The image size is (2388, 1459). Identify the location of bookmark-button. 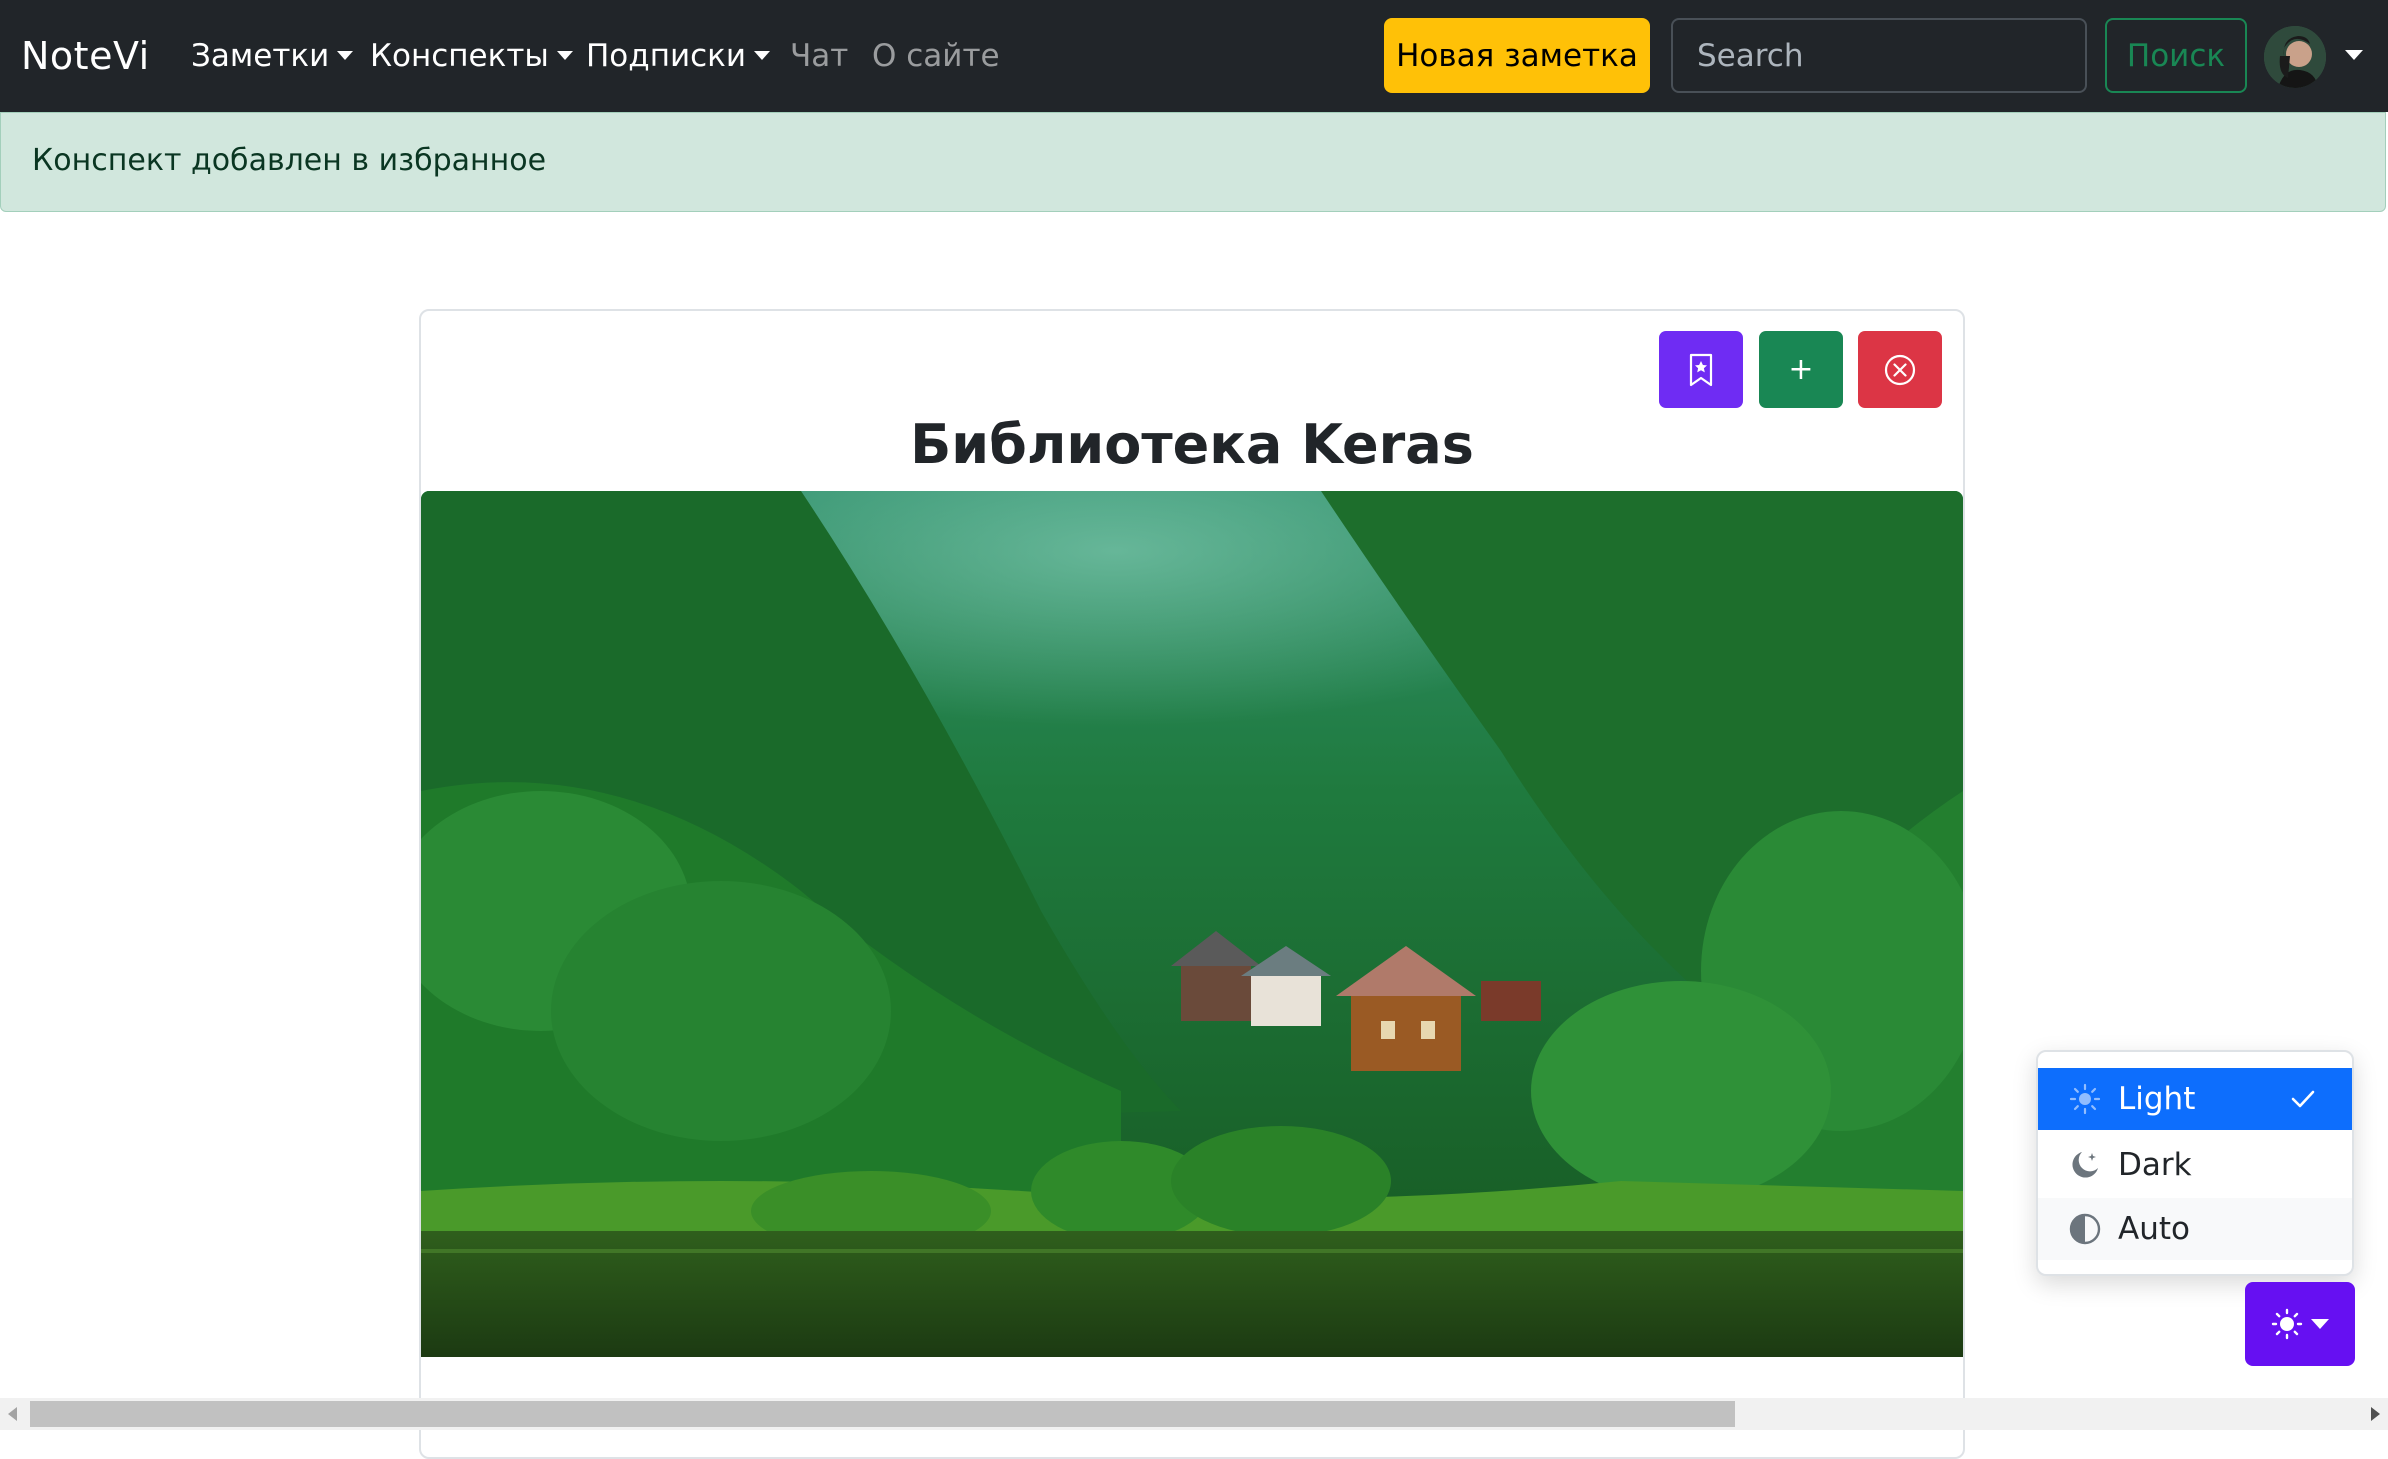
(1701, 369).